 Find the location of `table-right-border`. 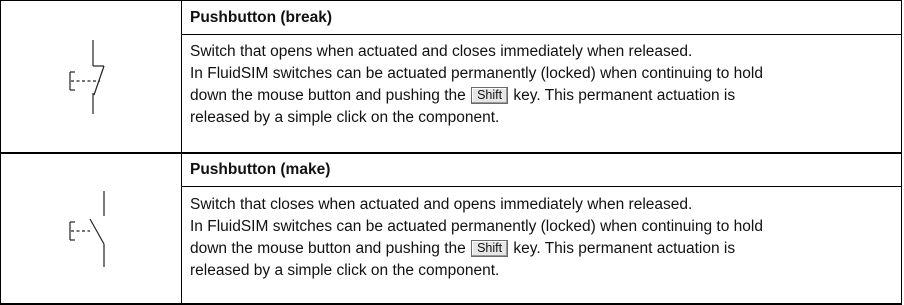

table-right-border is located at coordinates (901, 152).